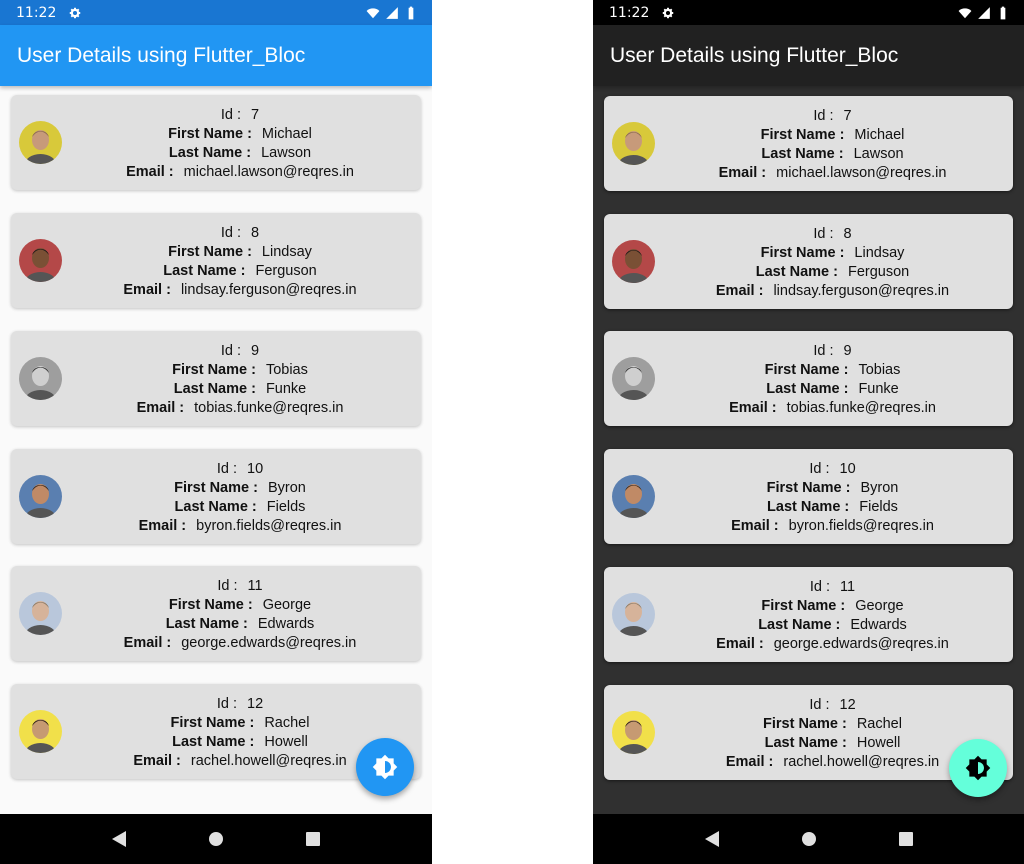  What do you see at coordinates (878, 154) in the screenshot?
I see `last-name-value: Lawson` at bounding box center [878, 154].